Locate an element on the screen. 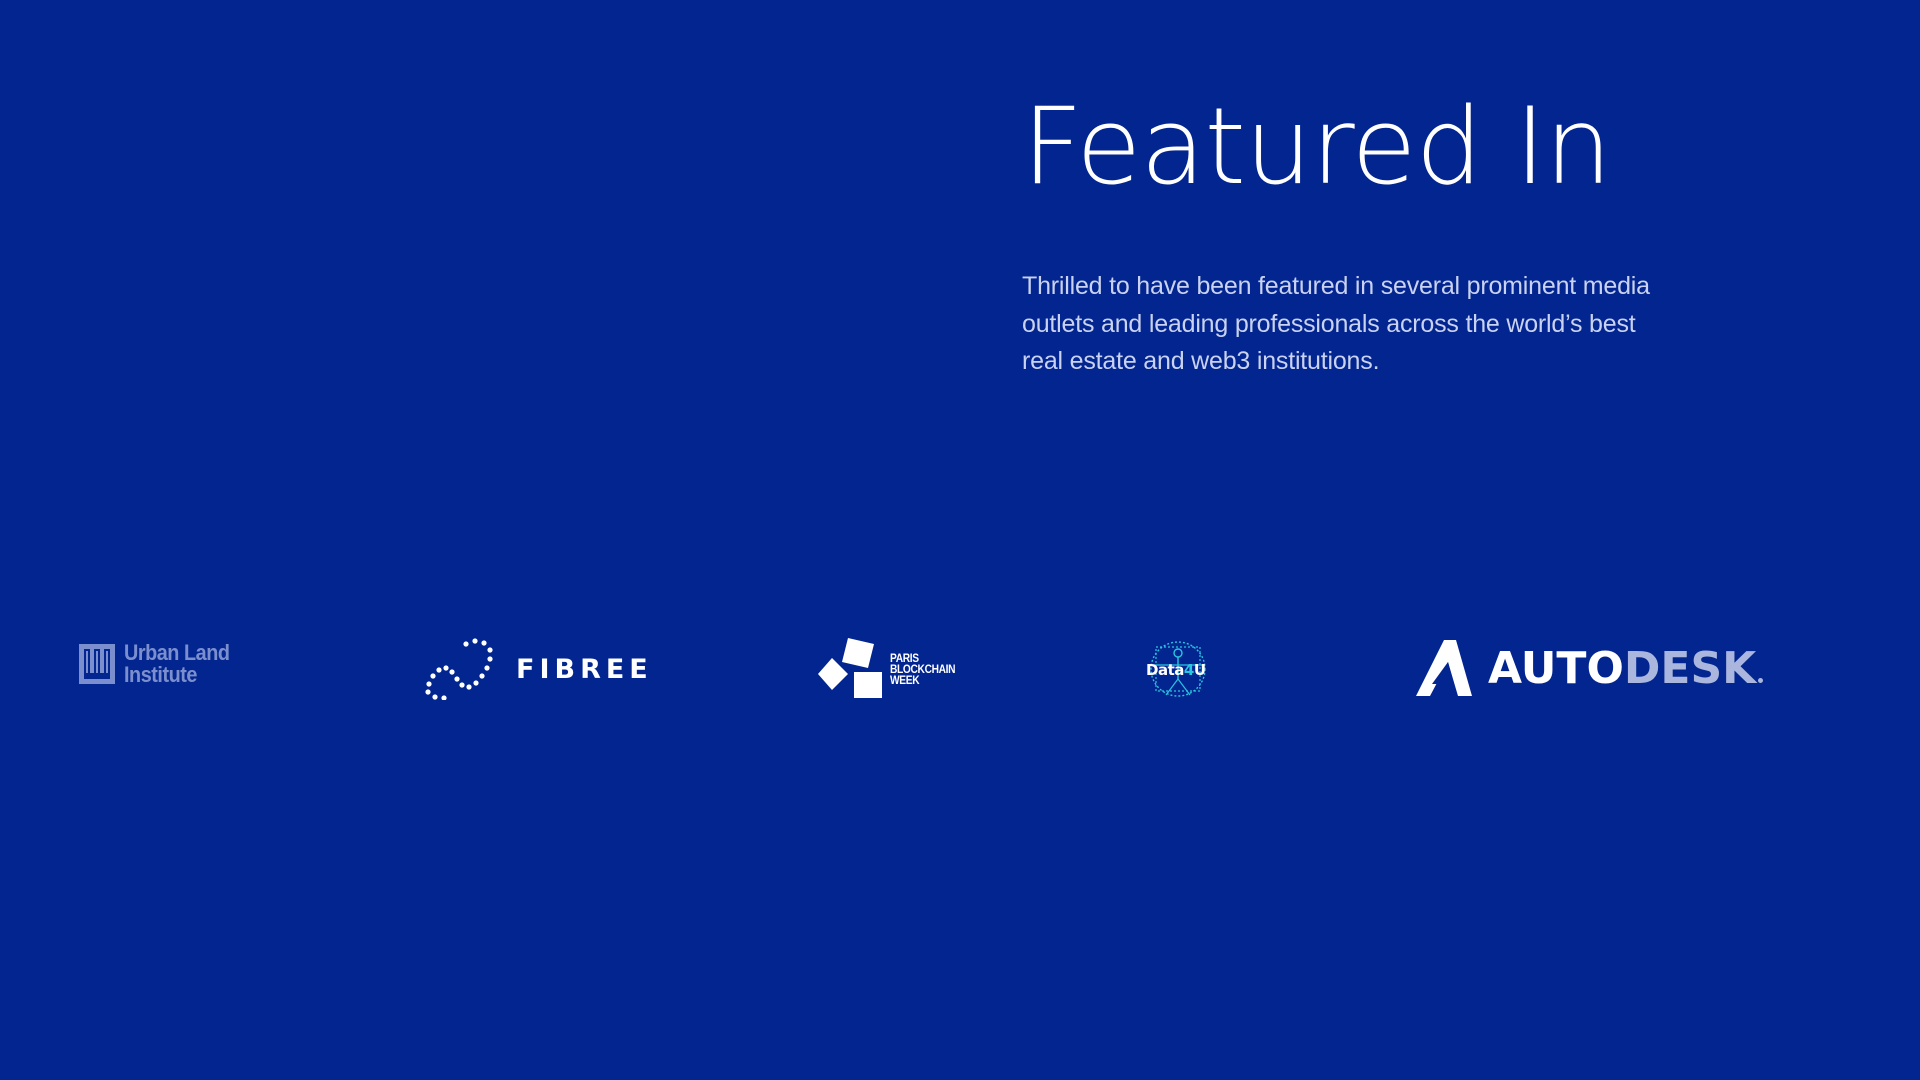 The height and width of the screenshot is (1080, 1920). autodesk-word-desk: DESK is located at coordinates (1690, 668).